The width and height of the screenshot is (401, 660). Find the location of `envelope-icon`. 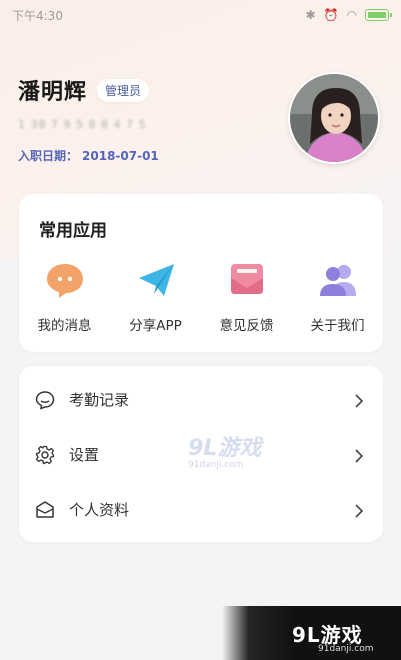

envelope-icon is located at coordinates (247, 280).